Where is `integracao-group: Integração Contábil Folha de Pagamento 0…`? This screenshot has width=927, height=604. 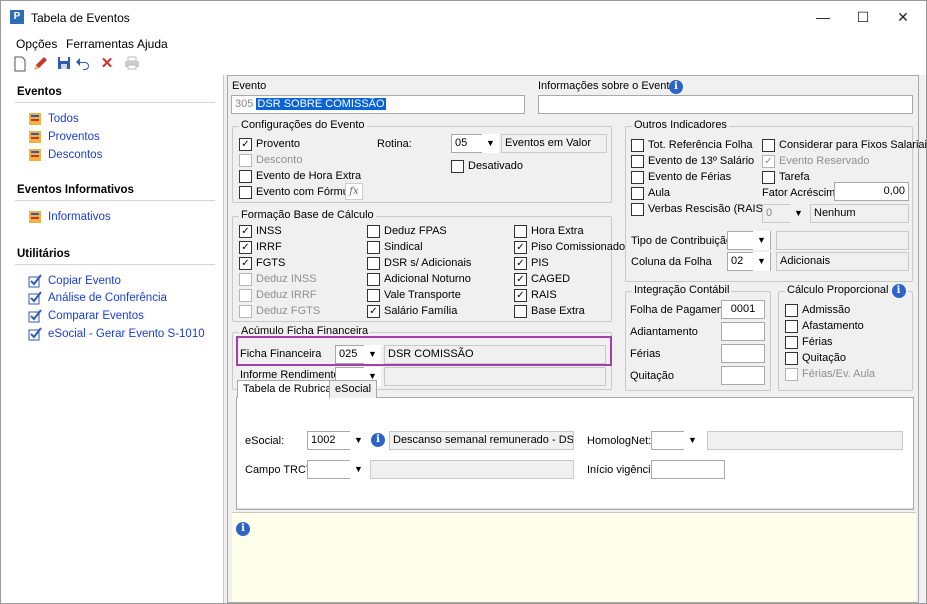 integracao-group: Integração Contábil Folha de Pagamento 0… is located at coordinates (698, 337).